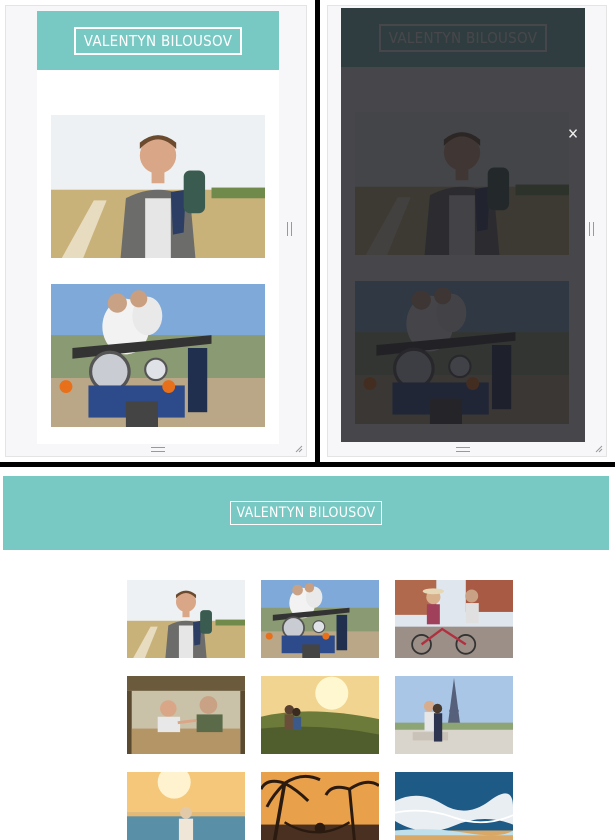  I want to click on photo-ocean-waves, so click(454, 806).